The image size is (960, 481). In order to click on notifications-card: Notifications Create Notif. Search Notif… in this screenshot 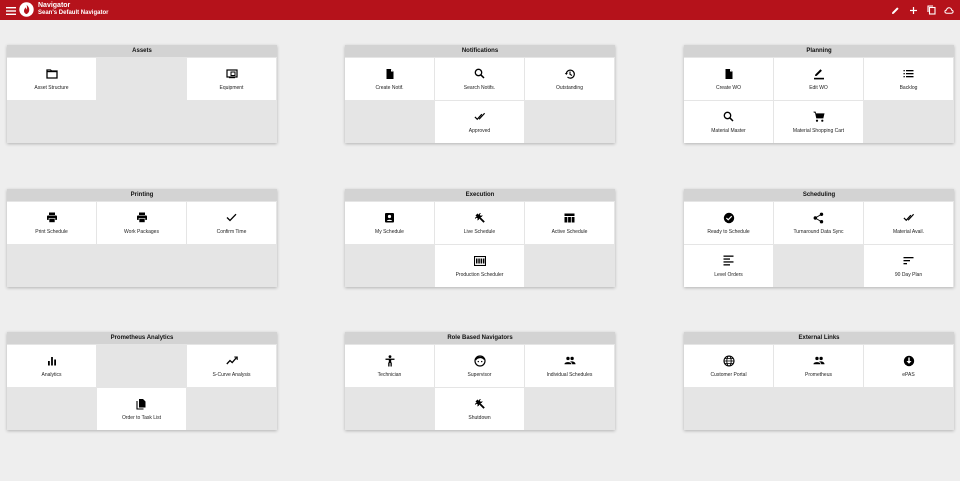, I will do `click(480, 94)`.